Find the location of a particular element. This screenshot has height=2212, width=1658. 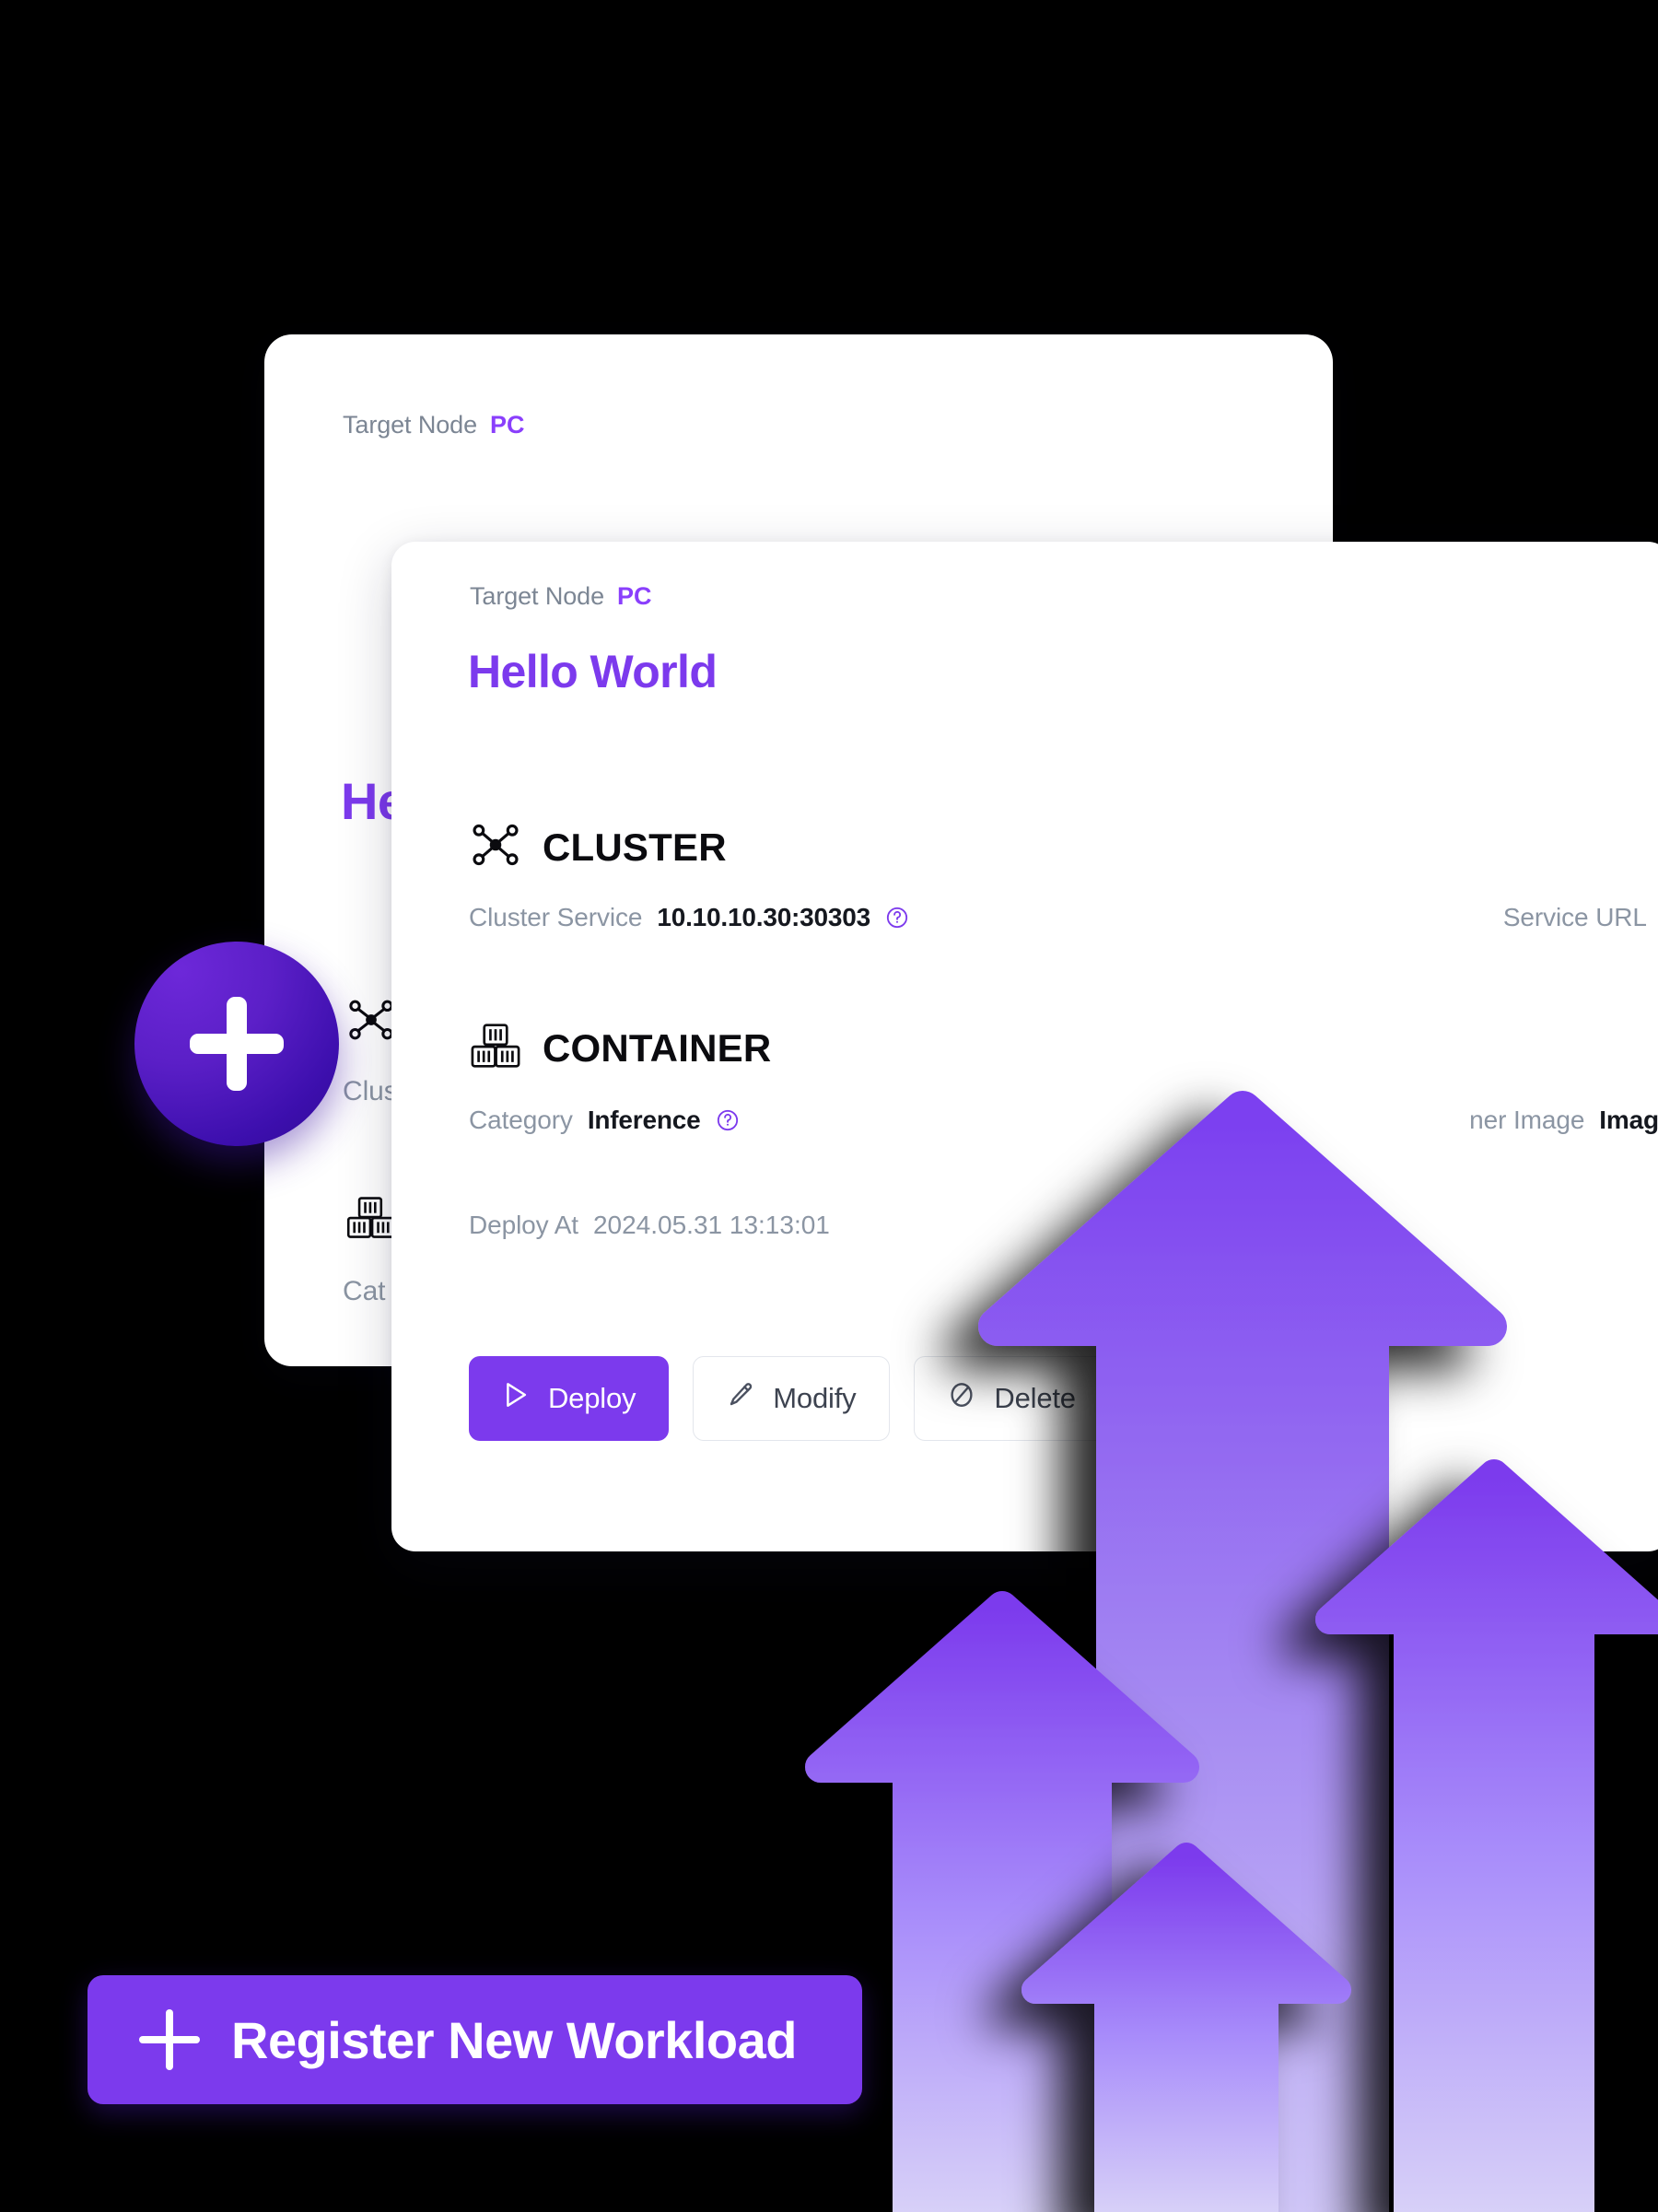

card-action-buttons: Deploy Modify Delete is located at coordinates (789, 1398).